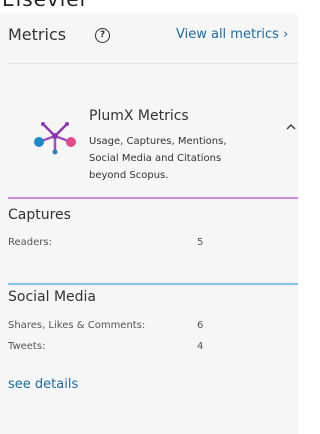 Image resolution: width=320 pixels, height=434 pixels. Describe the element at coordinates (200, 242) in the screenshot. I see `readers-value: 5` at that location.